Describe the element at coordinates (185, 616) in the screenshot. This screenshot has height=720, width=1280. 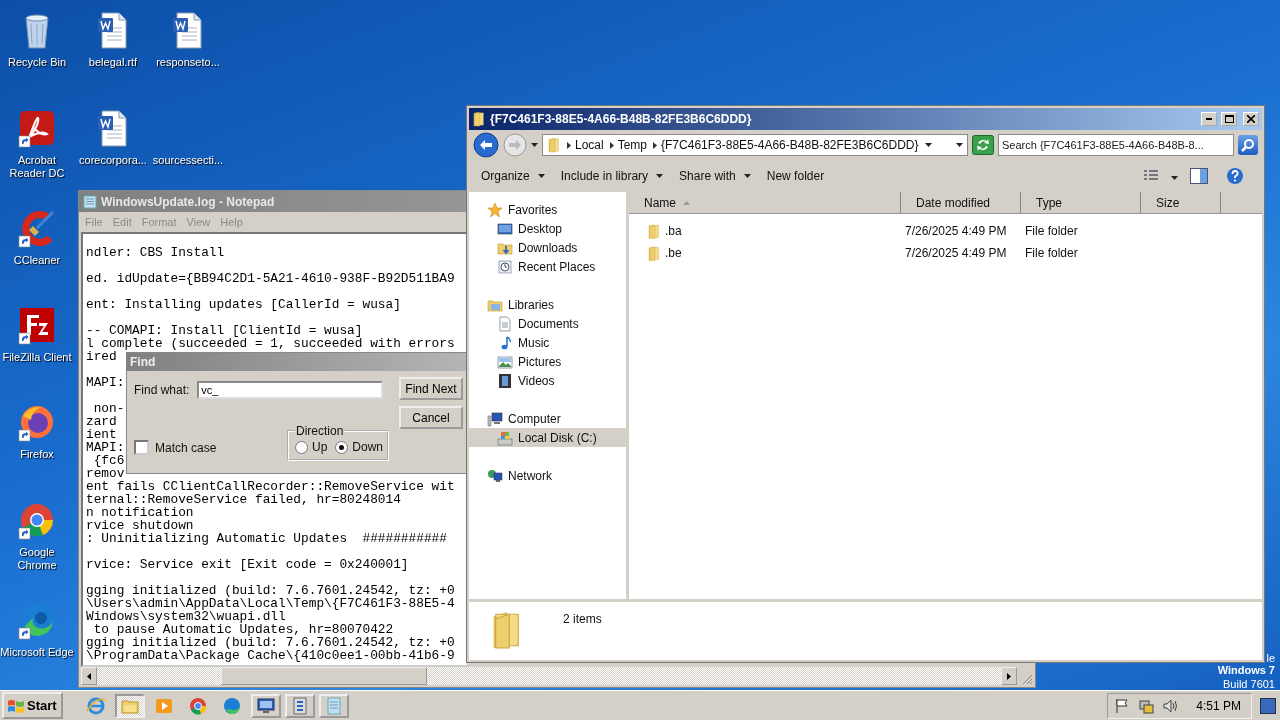
I see `text-line: Windows\system32\wuapi.dll` at that location.